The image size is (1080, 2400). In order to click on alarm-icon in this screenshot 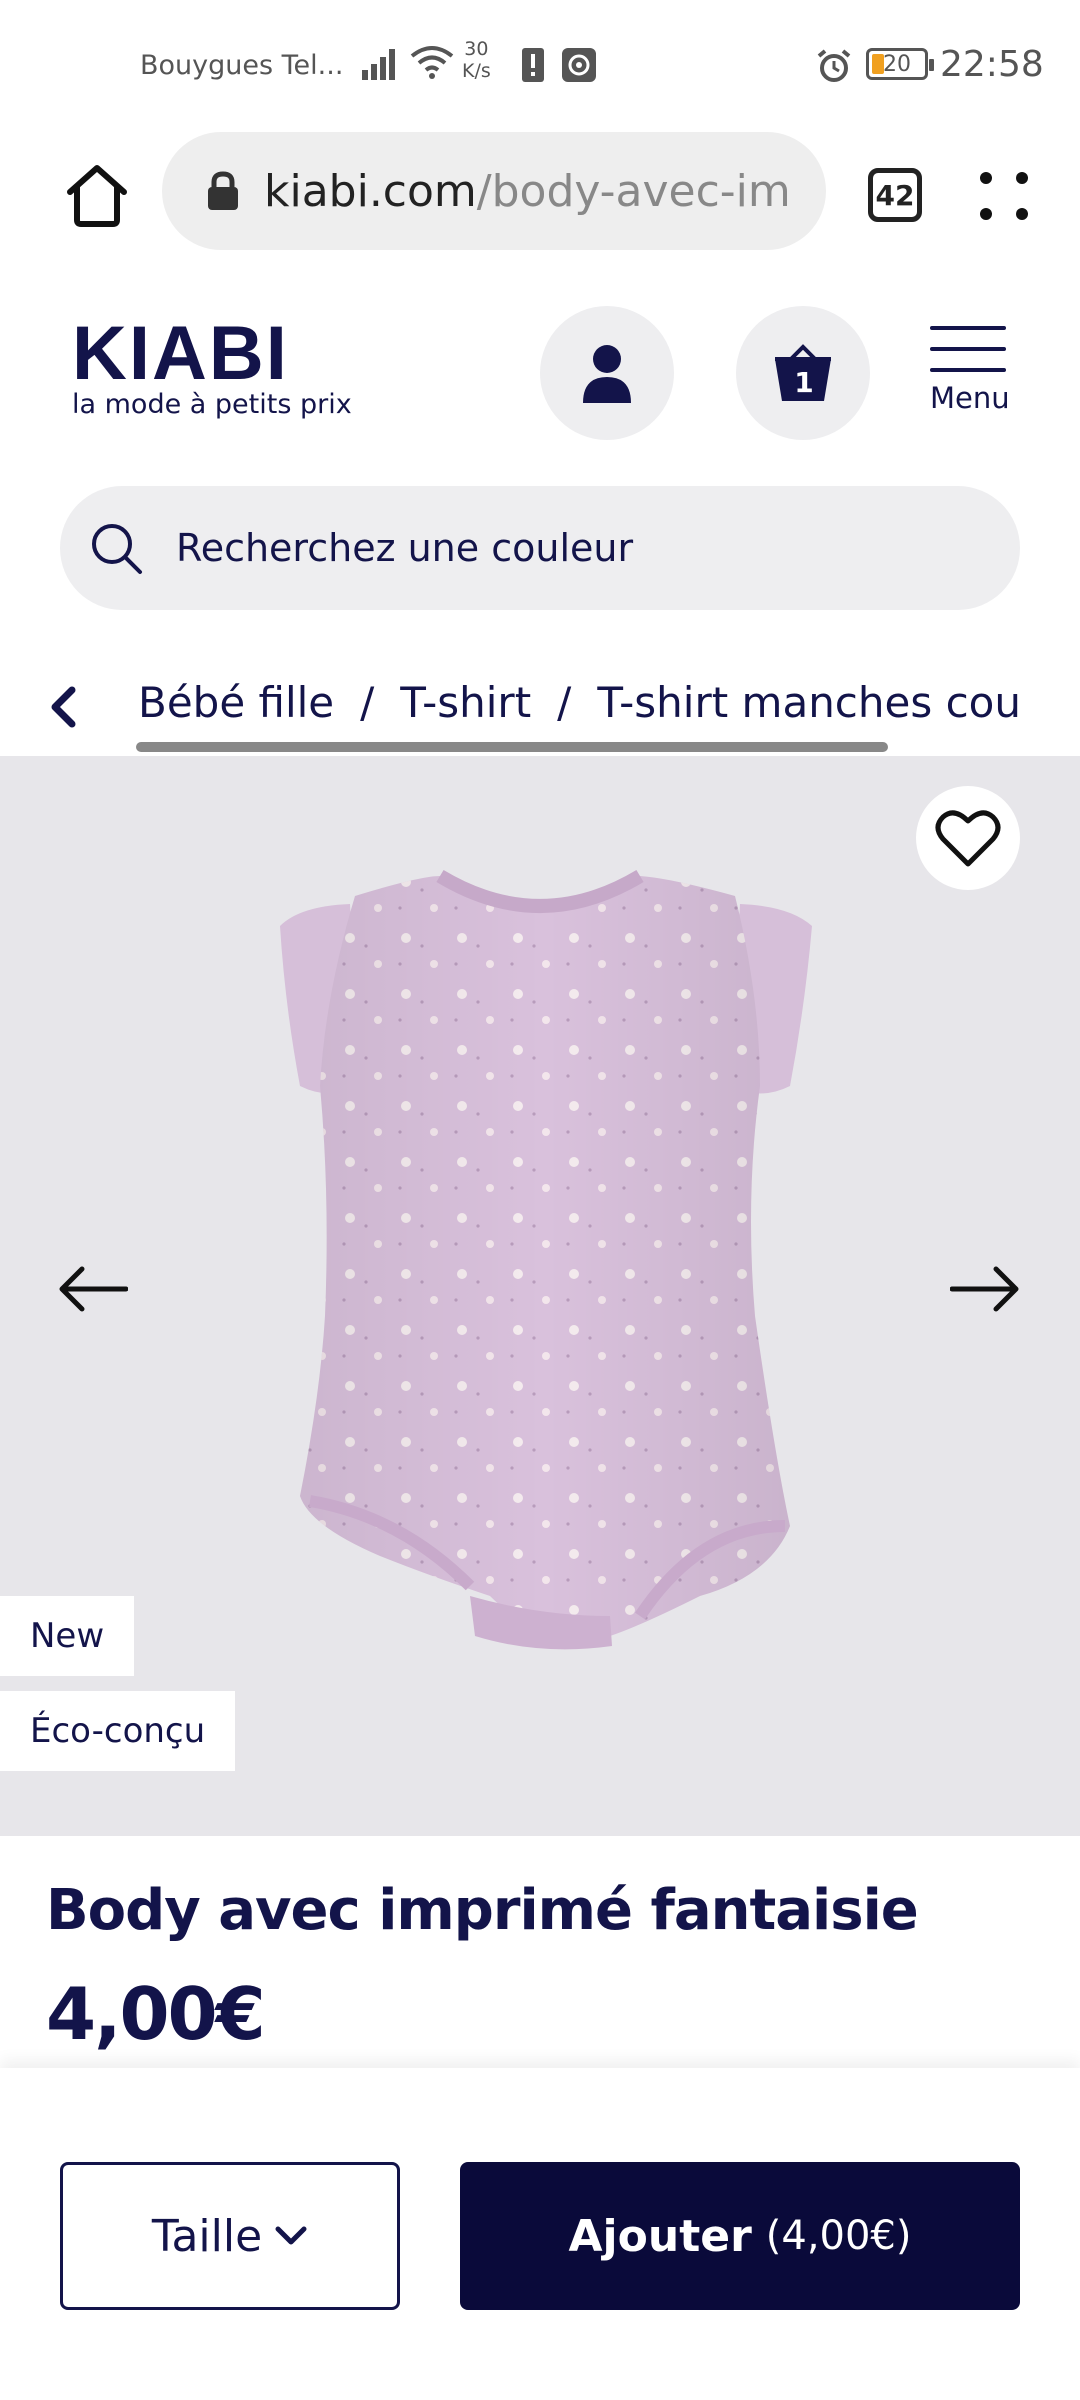, I will do `click(834, 65)`.